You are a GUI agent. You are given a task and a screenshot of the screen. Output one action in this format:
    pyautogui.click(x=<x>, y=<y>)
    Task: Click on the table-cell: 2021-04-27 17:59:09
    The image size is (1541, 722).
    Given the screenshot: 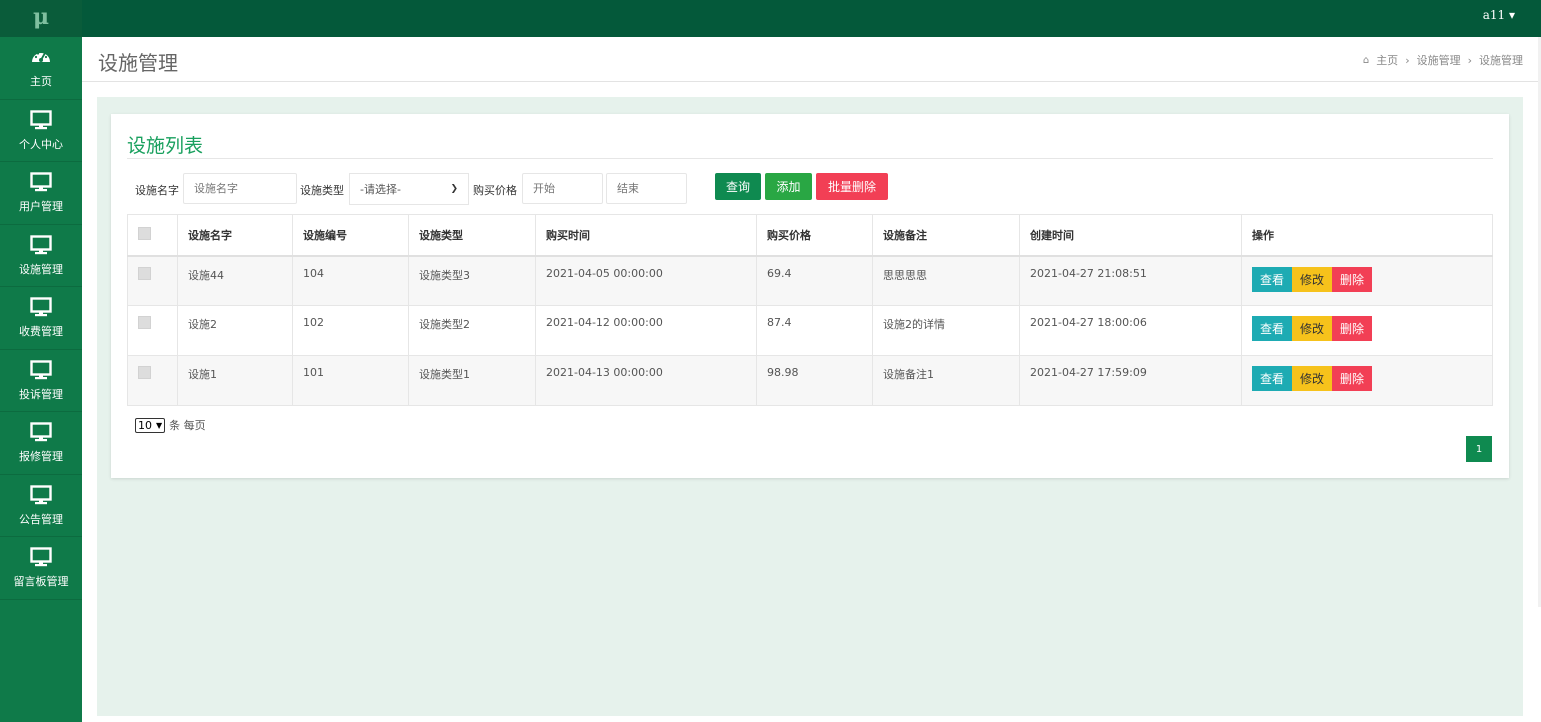 What is the action you would take?
    pyautogui.click(x=1130, y=380)
    